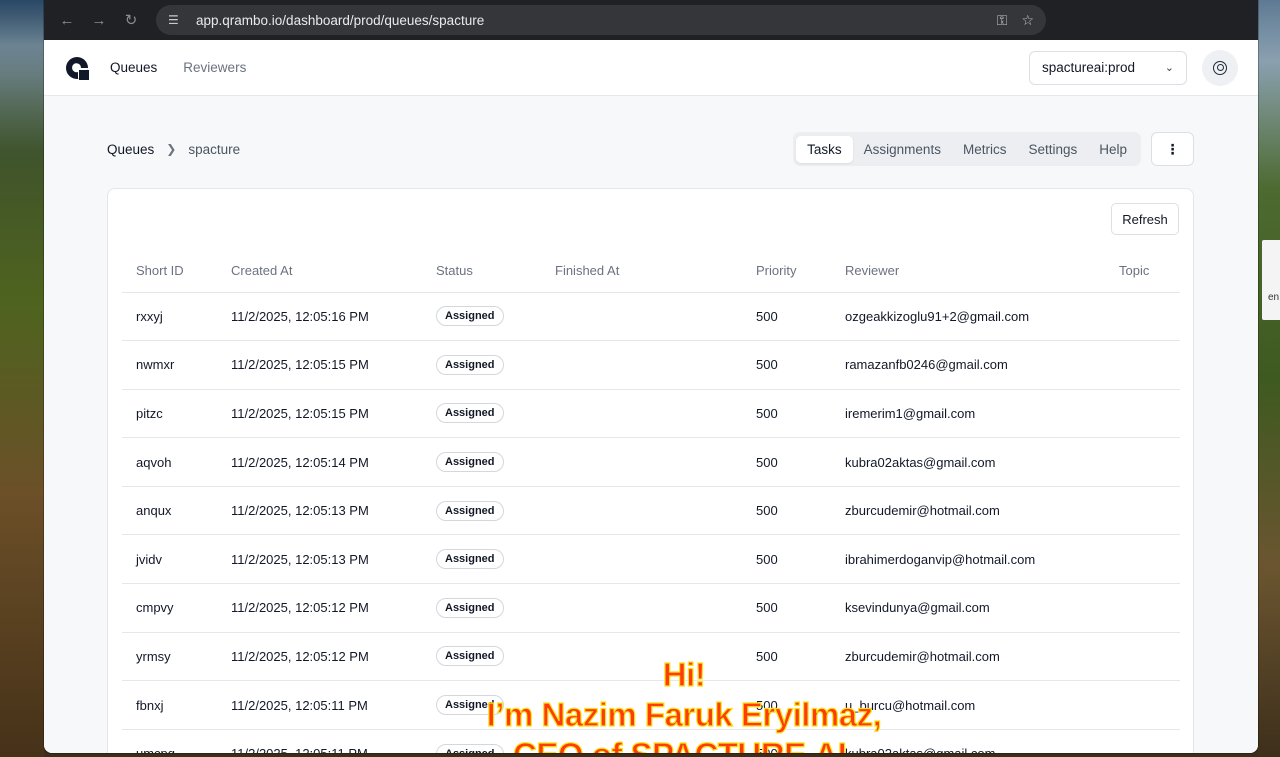 The width and height of the screenshot is (1280, 757). What do you see at coordinates (169, 414) in the screenshot?
I see `cell-short-id: pitzc` at bounding box center [169, 414].